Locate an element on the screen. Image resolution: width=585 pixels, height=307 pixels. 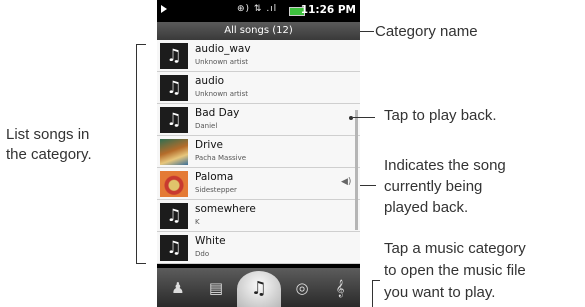
tap-to-play-label: Tap to play back. is located at coordinates (440, 115).